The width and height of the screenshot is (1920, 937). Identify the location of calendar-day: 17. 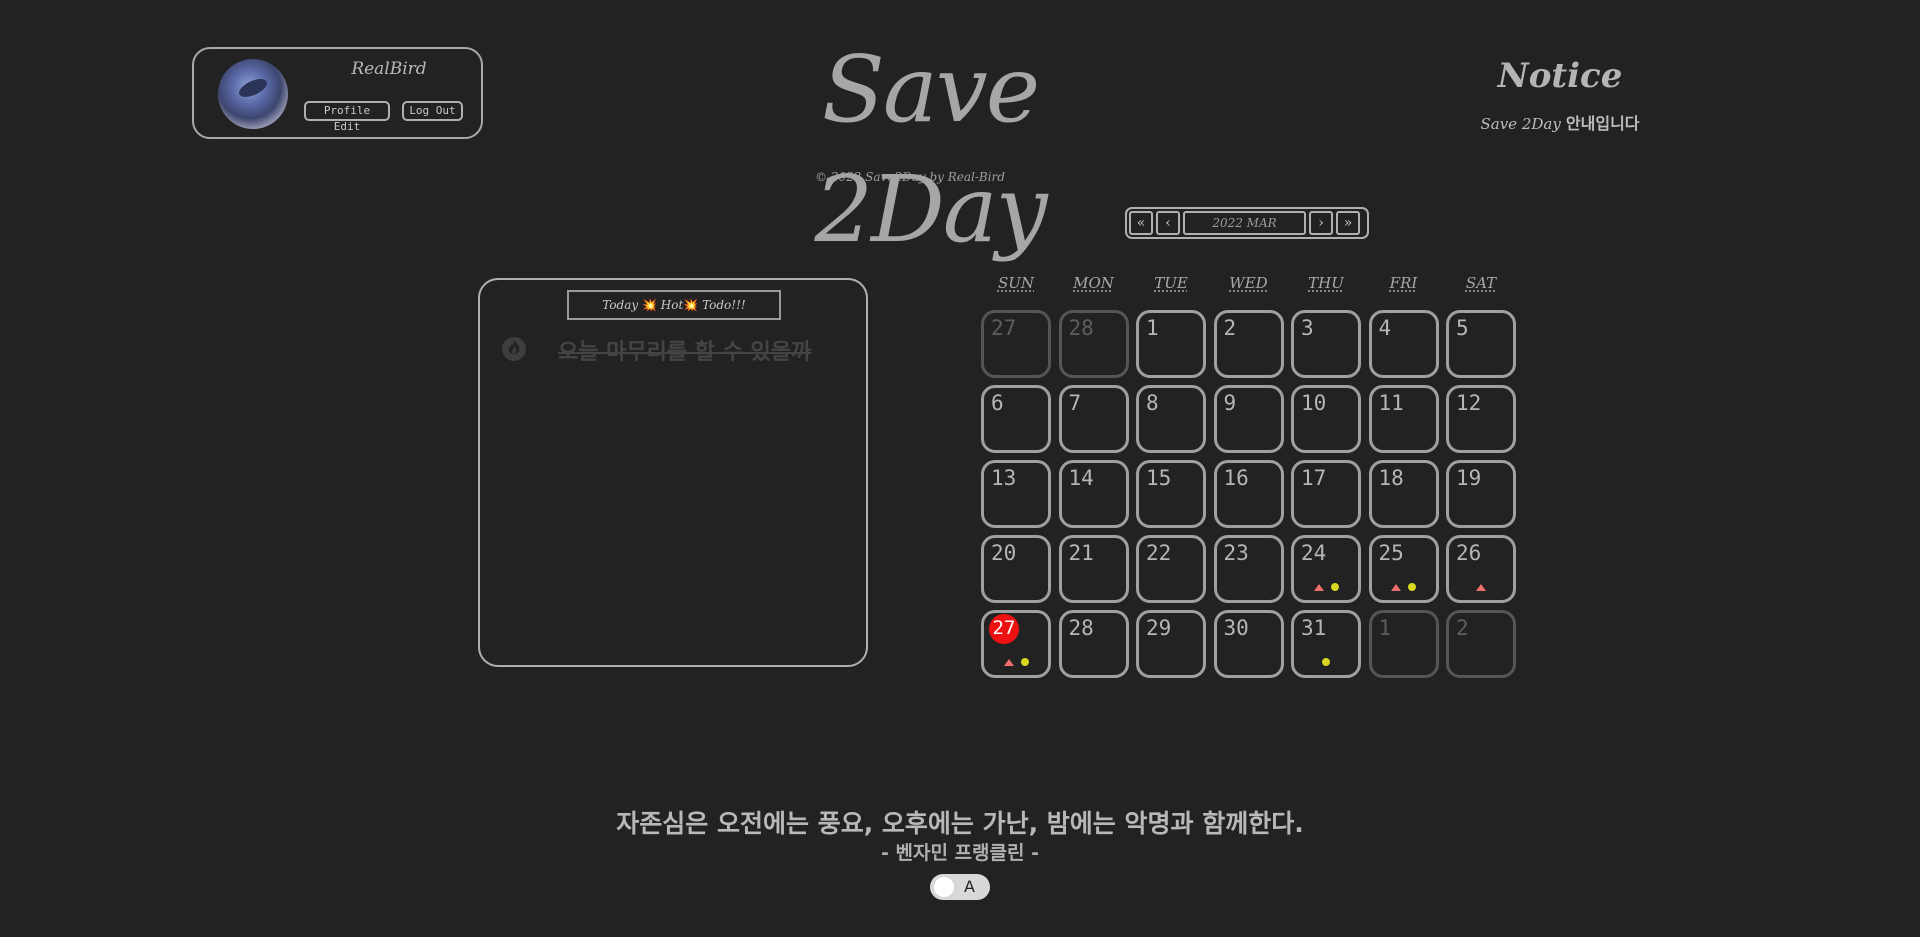
(1326, 494).